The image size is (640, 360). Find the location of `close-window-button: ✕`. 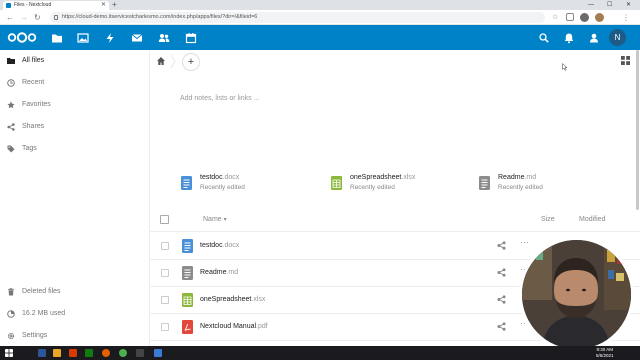

close-window-button: ✕ is located at coordinates (628, 5).